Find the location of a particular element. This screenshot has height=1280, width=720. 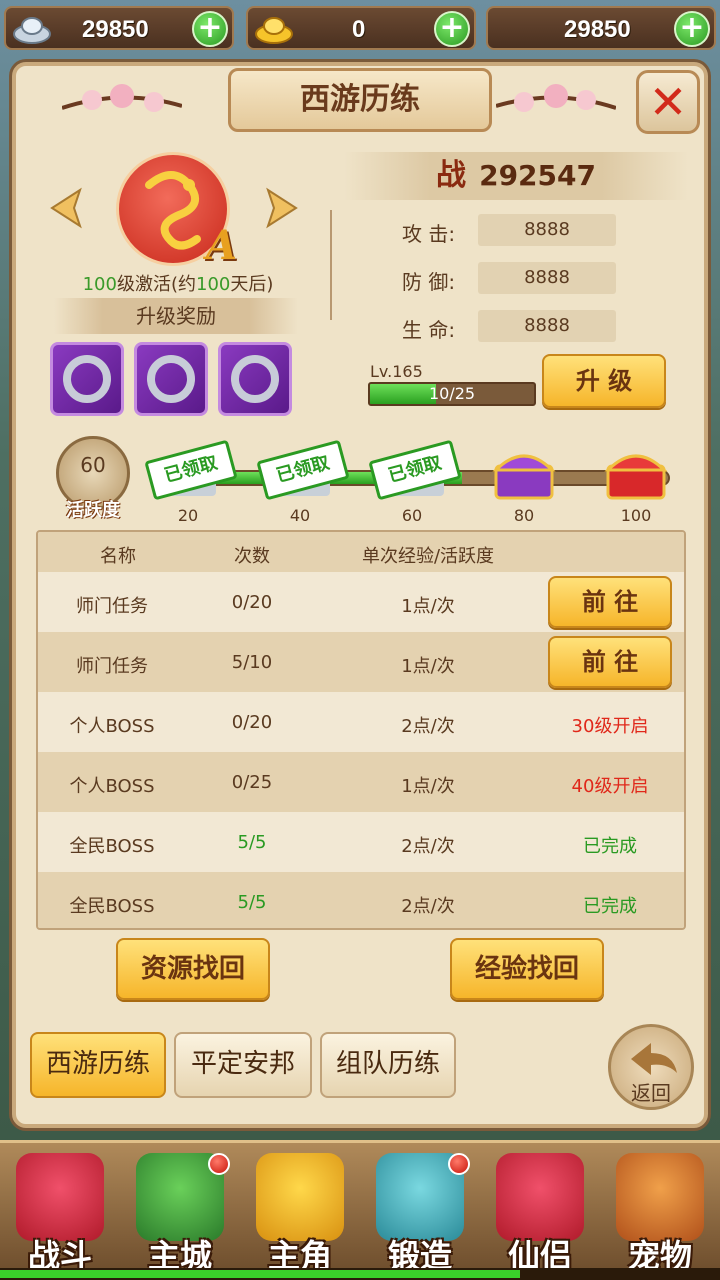

grade-letter: A is located at coordinates (222, 245).